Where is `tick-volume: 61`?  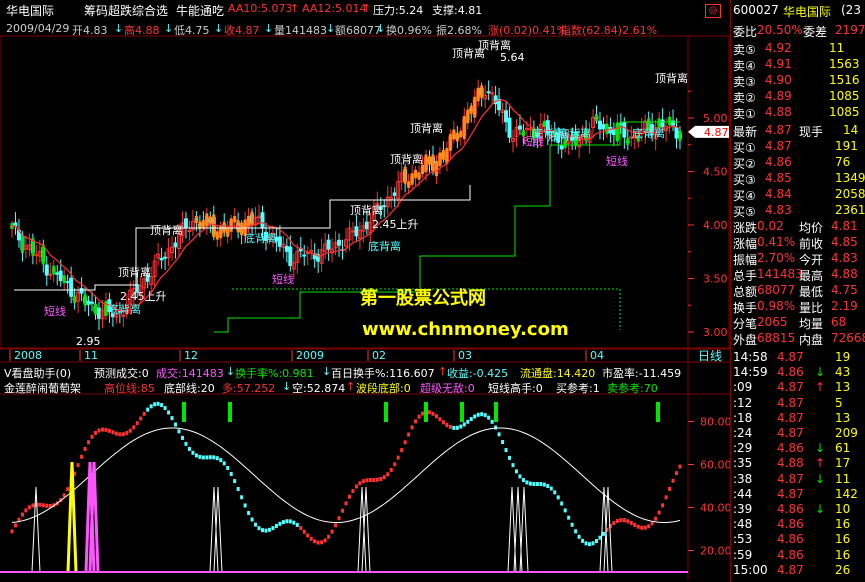 tick-volume: 61 is located at coordinates (843, 448).